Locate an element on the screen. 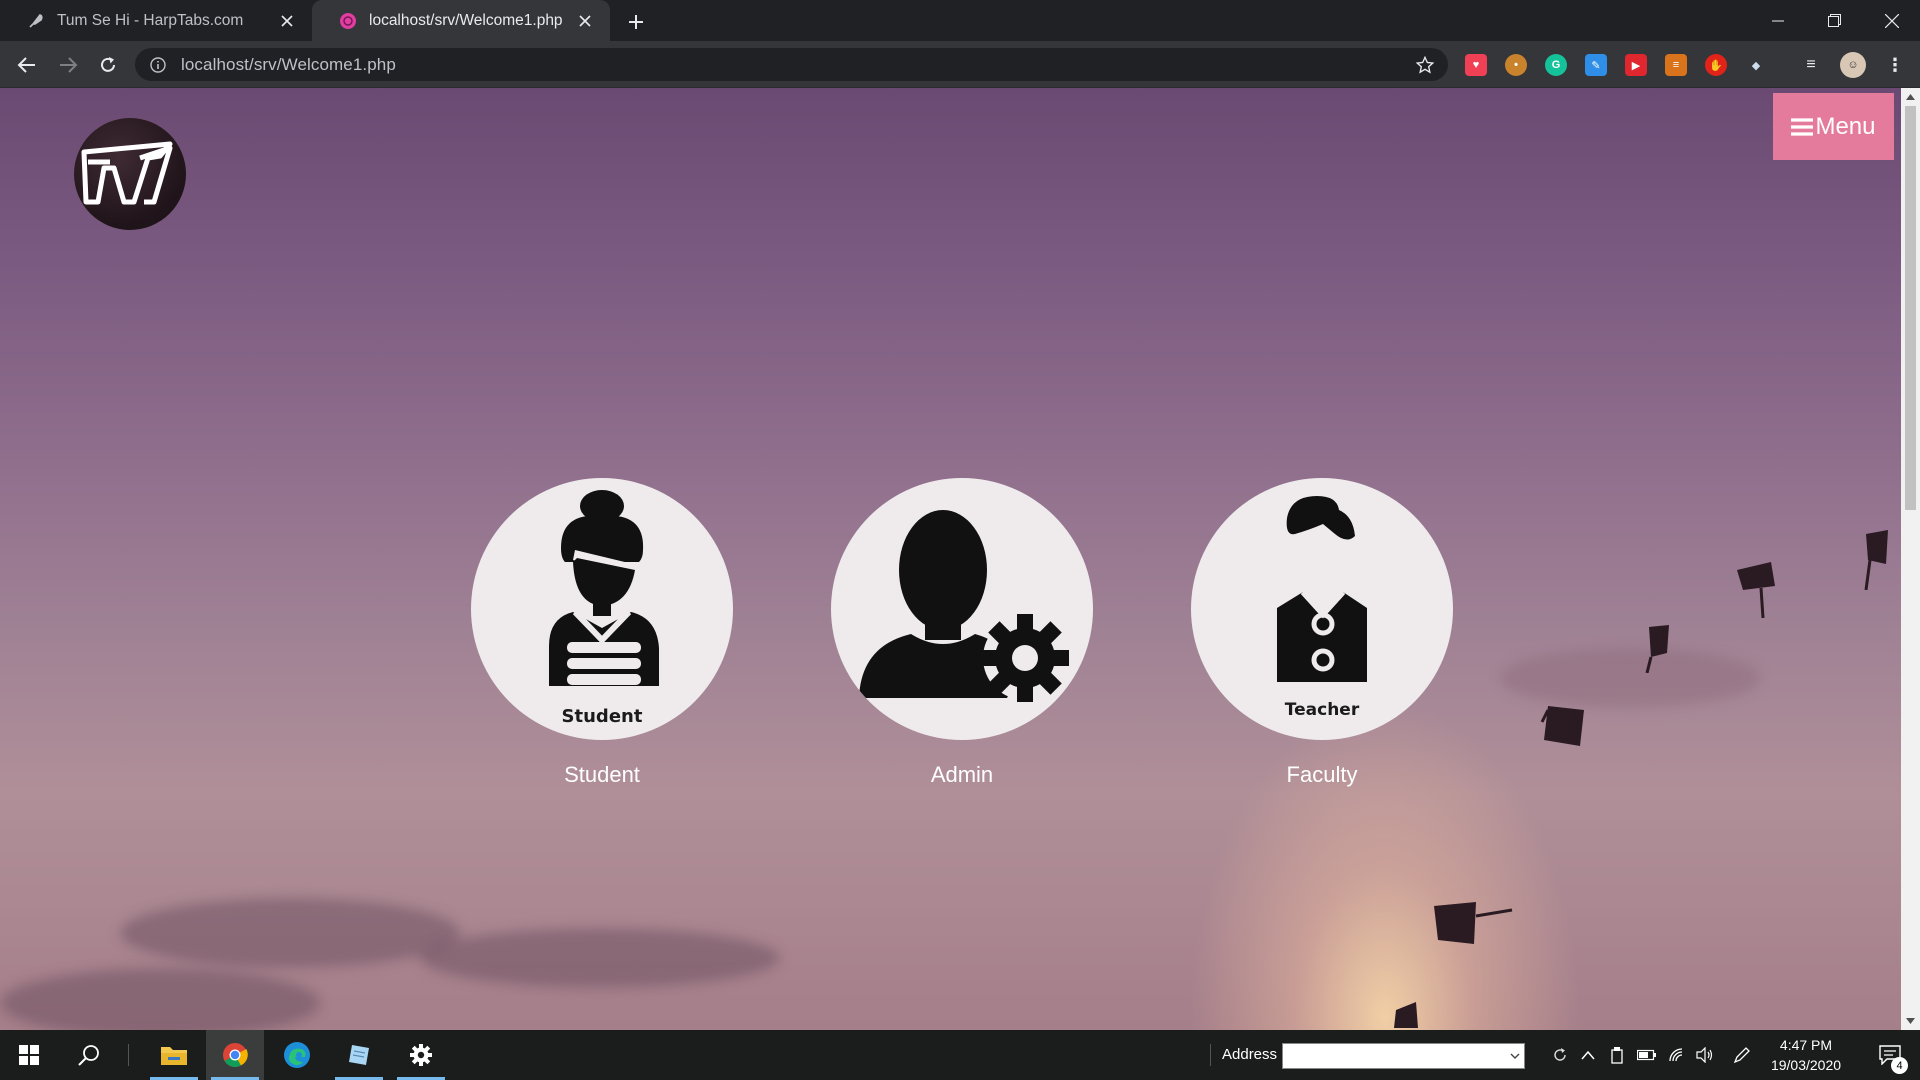  gear-icon is located at coordinates (421, 1055).